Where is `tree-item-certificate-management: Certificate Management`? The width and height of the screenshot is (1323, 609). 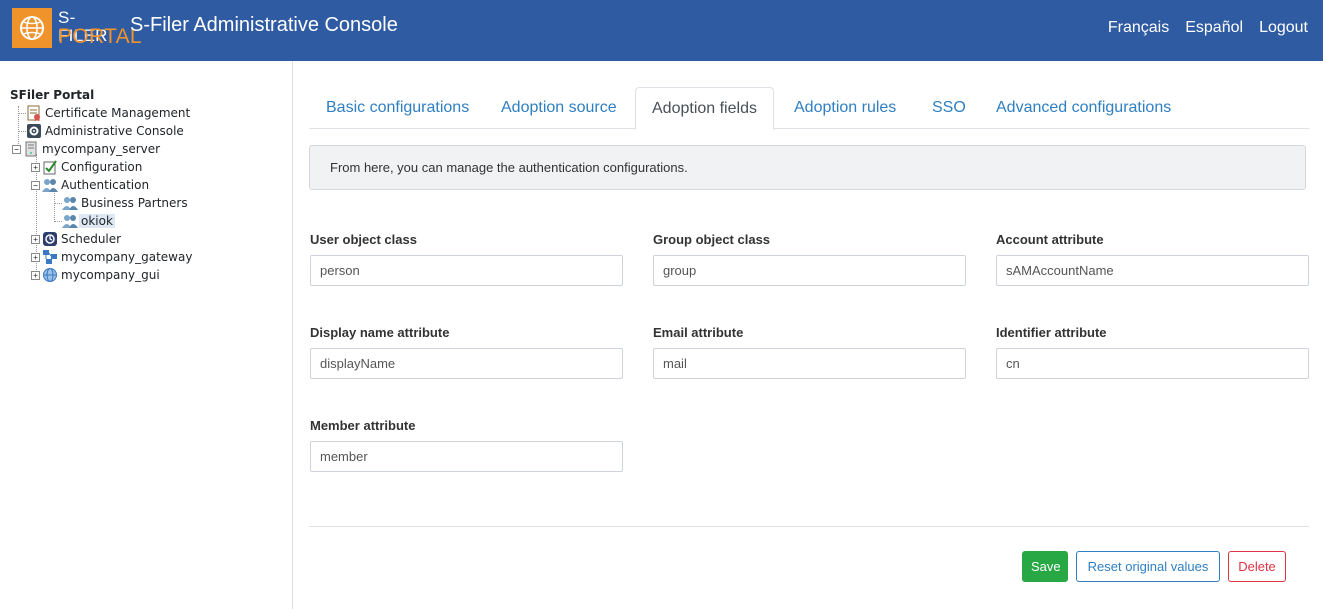
tree-item-certificate-management: Certificate Management is located at coordinates (109, 113).